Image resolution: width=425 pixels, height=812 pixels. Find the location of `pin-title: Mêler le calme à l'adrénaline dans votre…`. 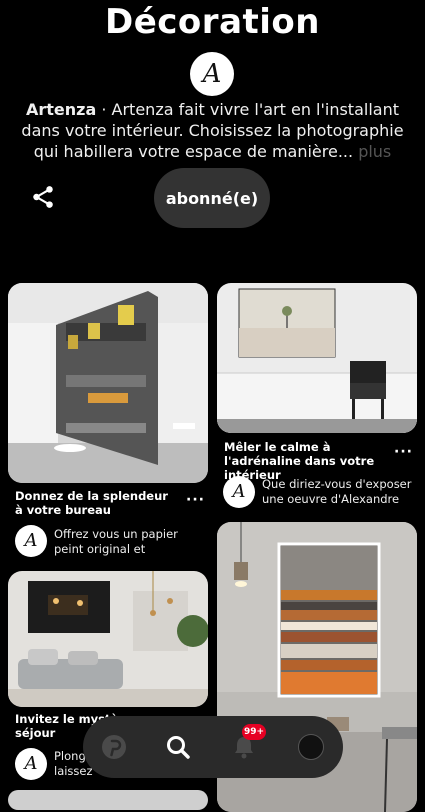

pin-title: Mêler le calme à l'adrénaline dans votre… is located at coordinates (306, 461).